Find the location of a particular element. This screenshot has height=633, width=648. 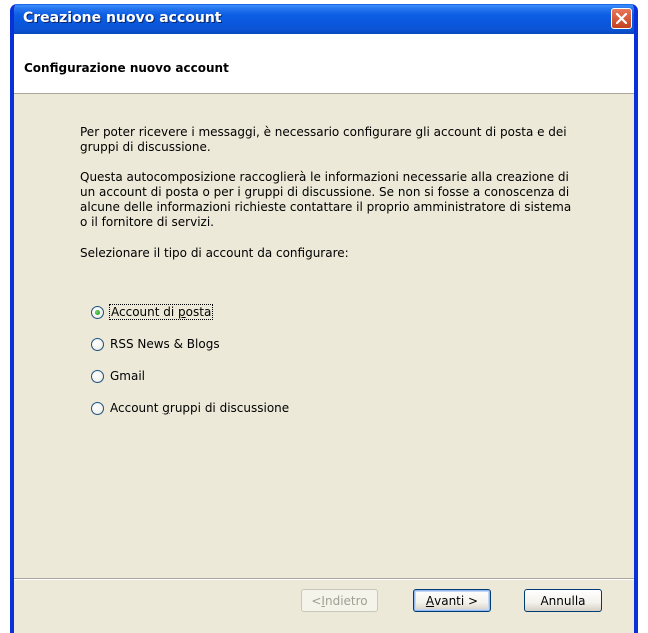

page-title: Configurazione nuovo account is located at coordinates (126, 68).